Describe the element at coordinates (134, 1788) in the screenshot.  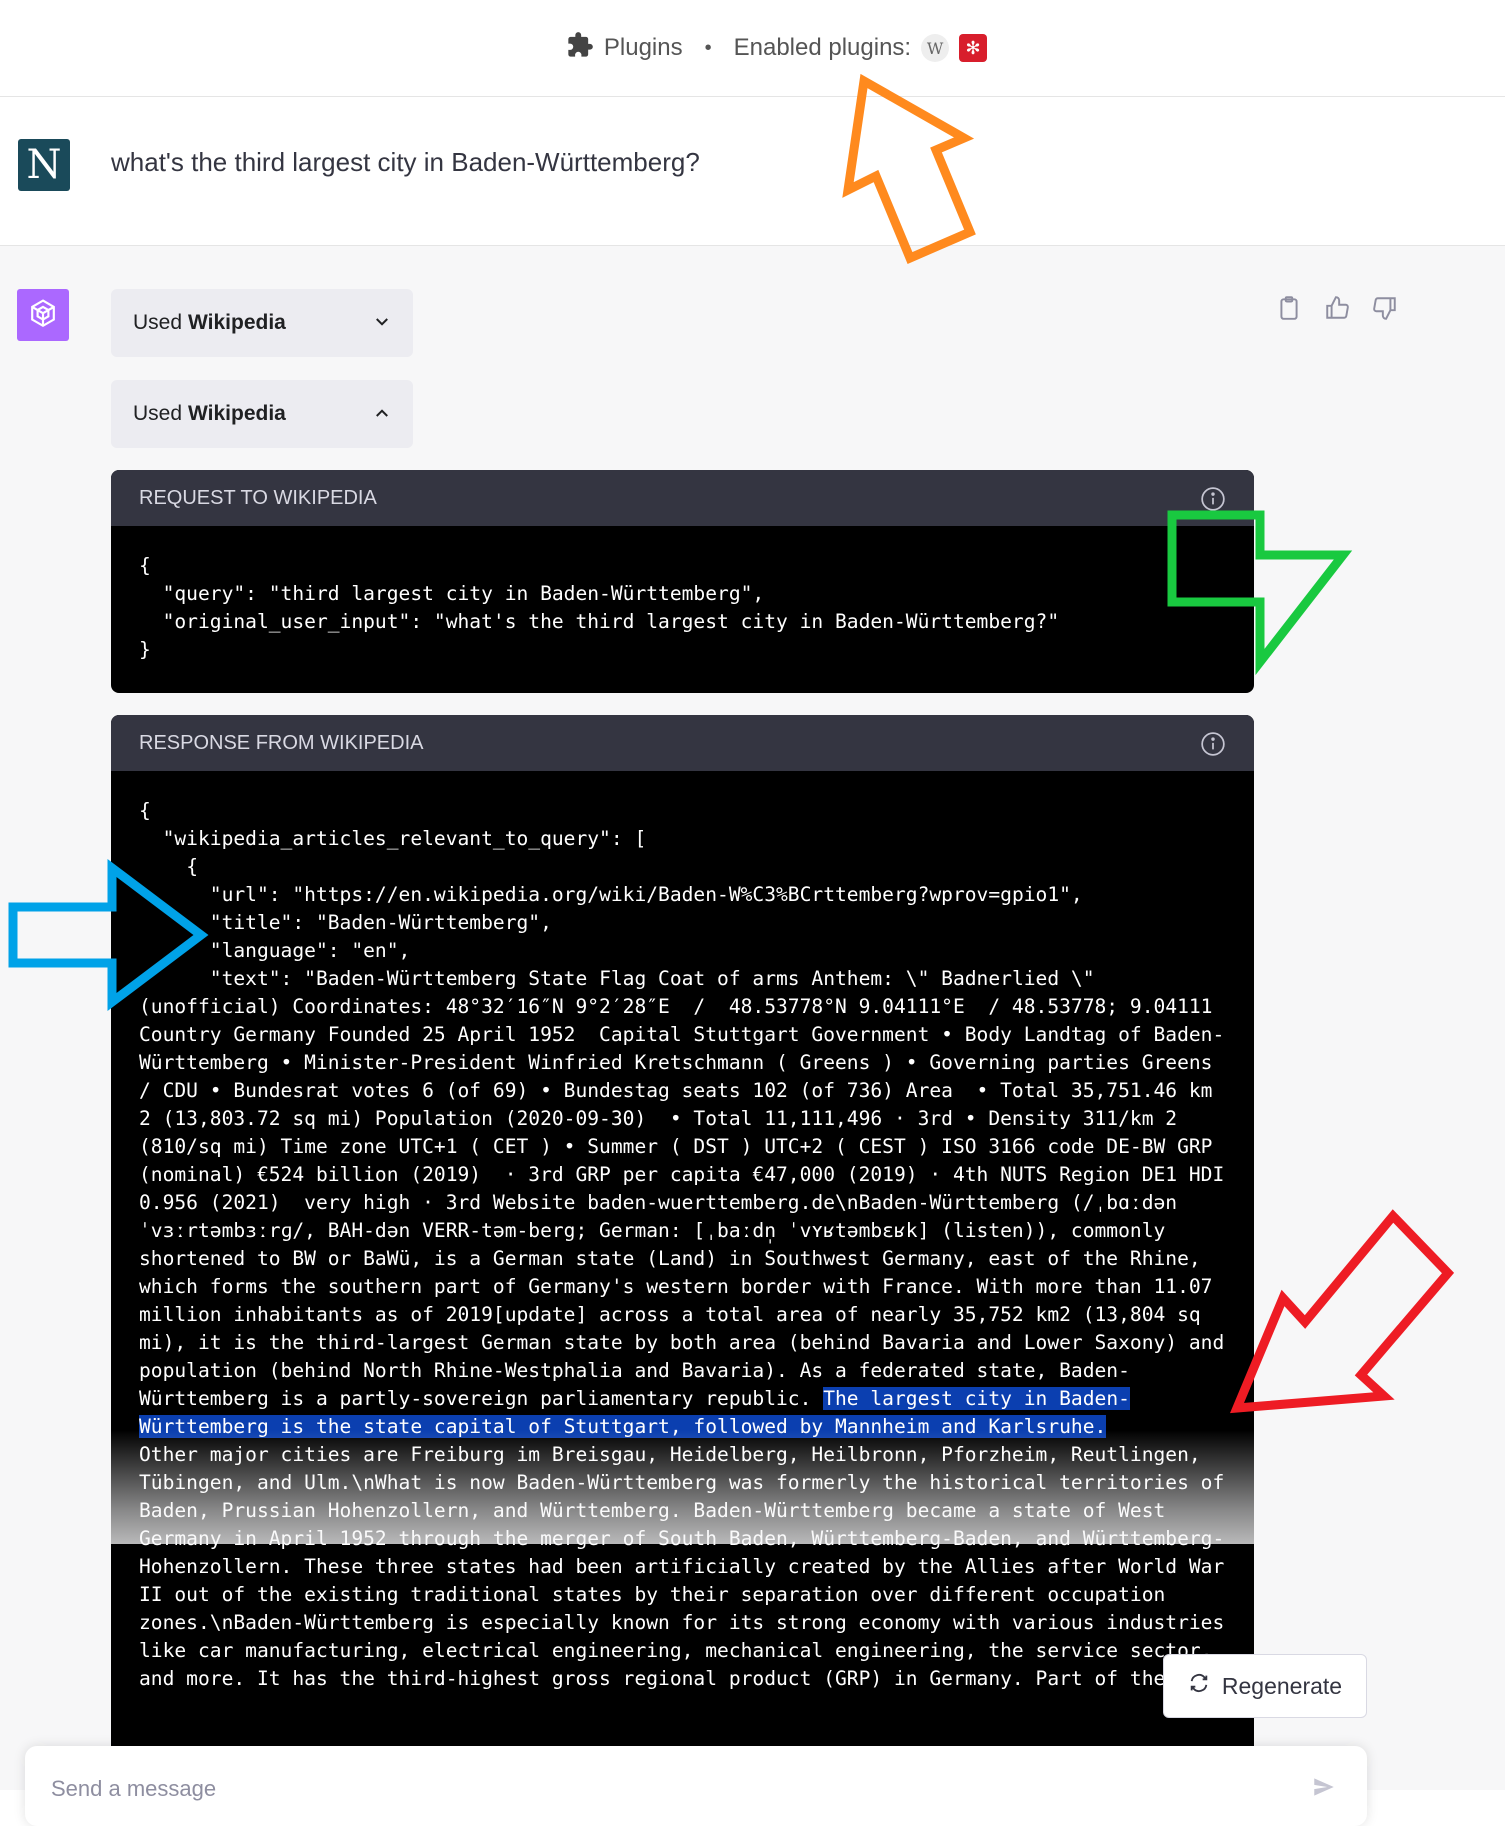
I see `input-placeholder: Send a message` at that location.